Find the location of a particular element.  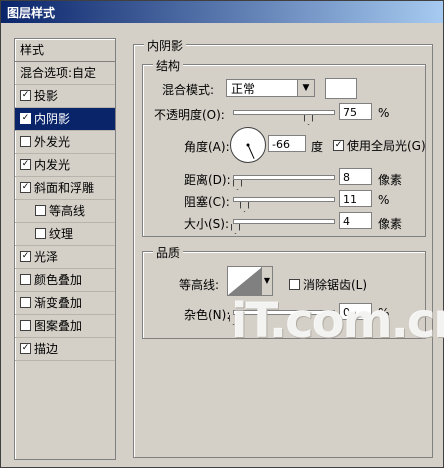

style-item: 纹理 is located at coordinates (65, 234).